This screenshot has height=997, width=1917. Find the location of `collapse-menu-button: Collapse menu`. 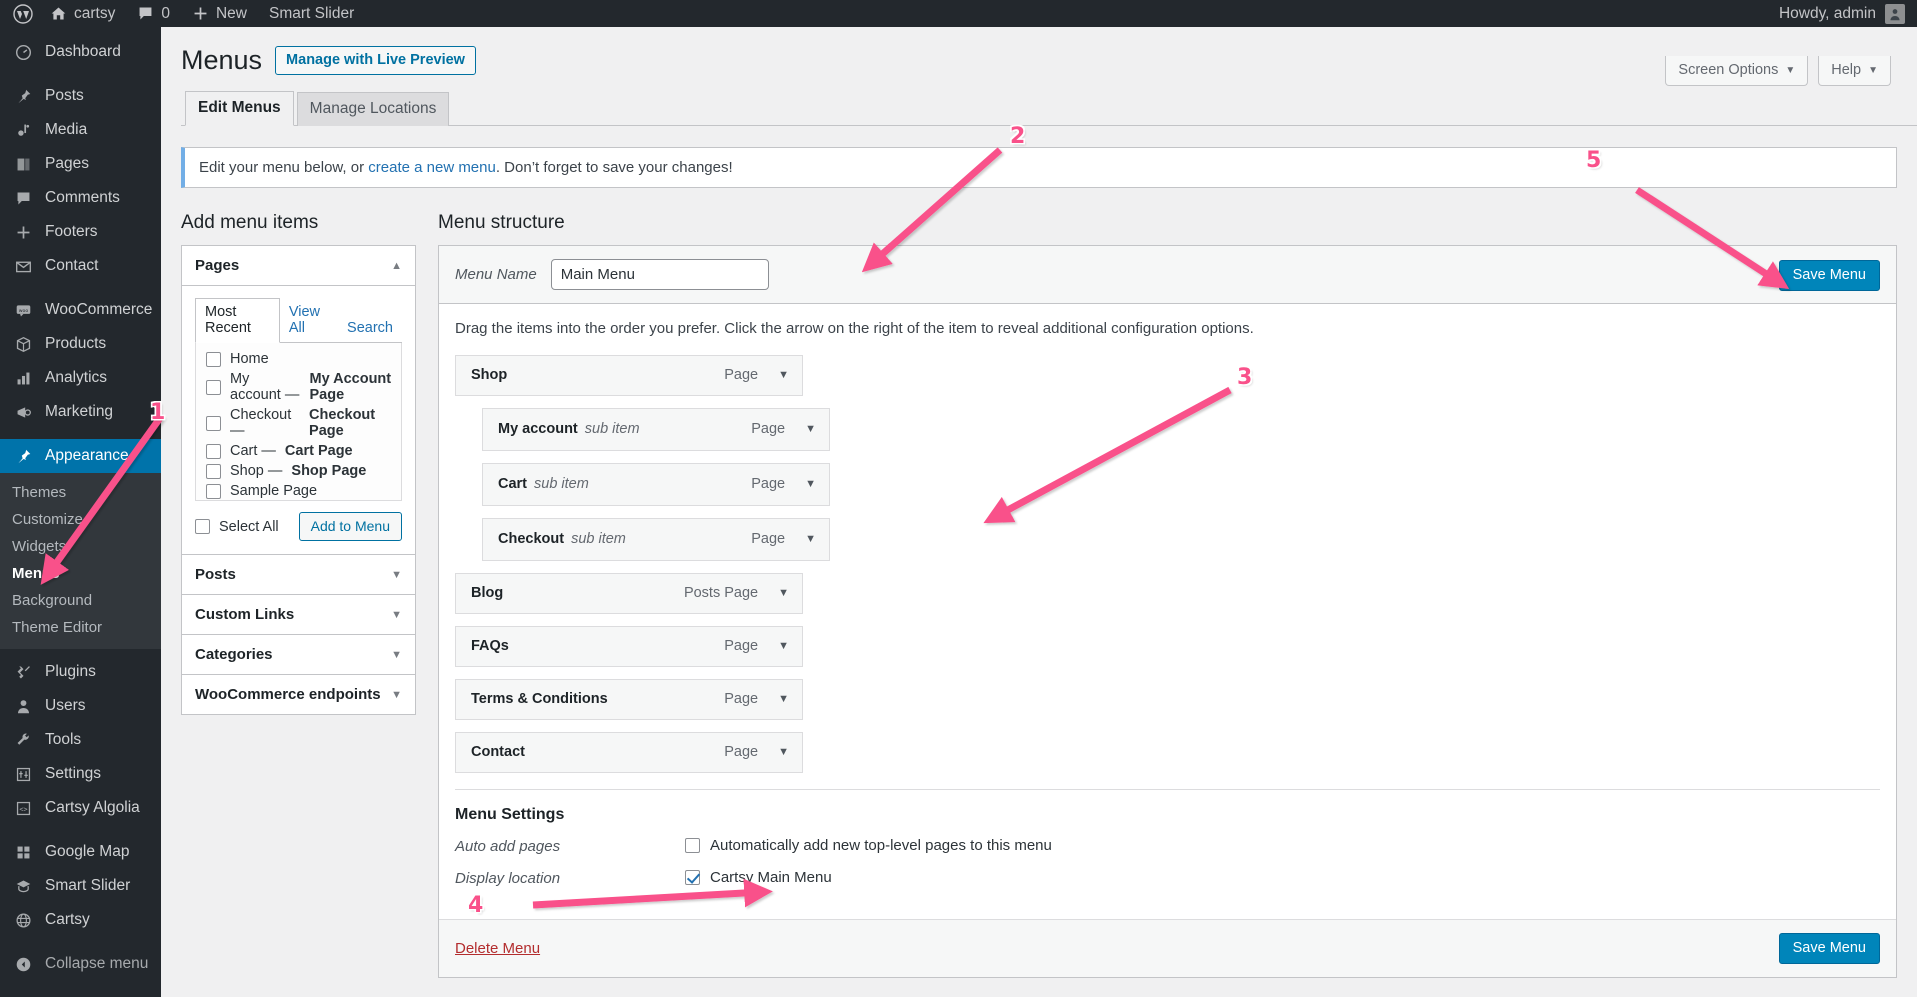

collapse-menu-button: Collapse menu is located at coordinates (80, 964).